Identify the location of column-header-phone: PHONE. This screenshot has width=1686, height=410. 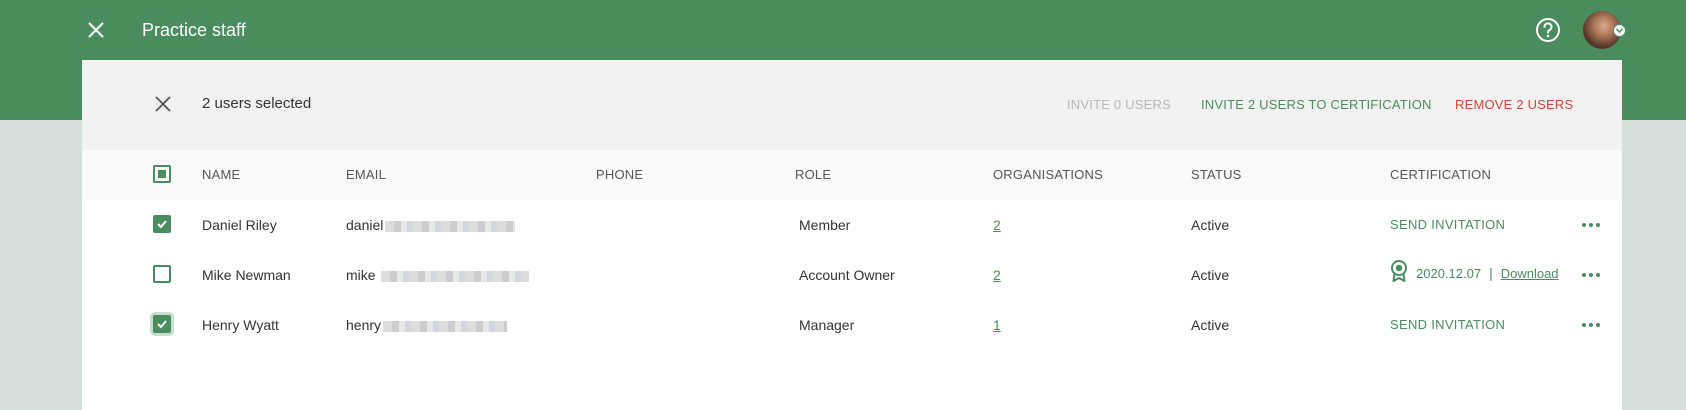
(619, 175).